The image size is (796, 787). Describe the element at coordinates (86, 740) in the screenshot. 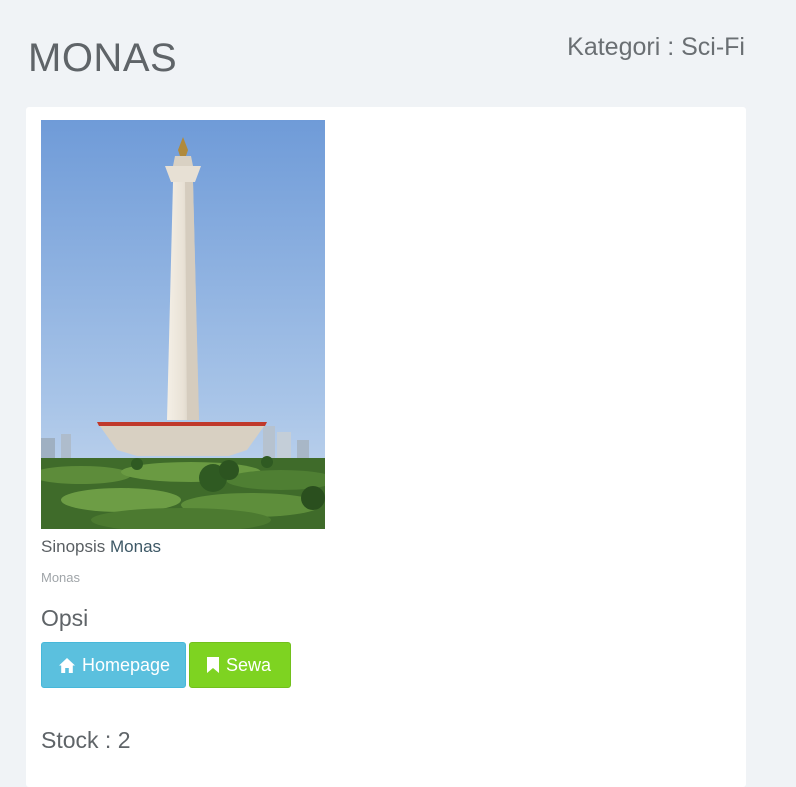

I see `stock-count: Stock : 2` at that location.